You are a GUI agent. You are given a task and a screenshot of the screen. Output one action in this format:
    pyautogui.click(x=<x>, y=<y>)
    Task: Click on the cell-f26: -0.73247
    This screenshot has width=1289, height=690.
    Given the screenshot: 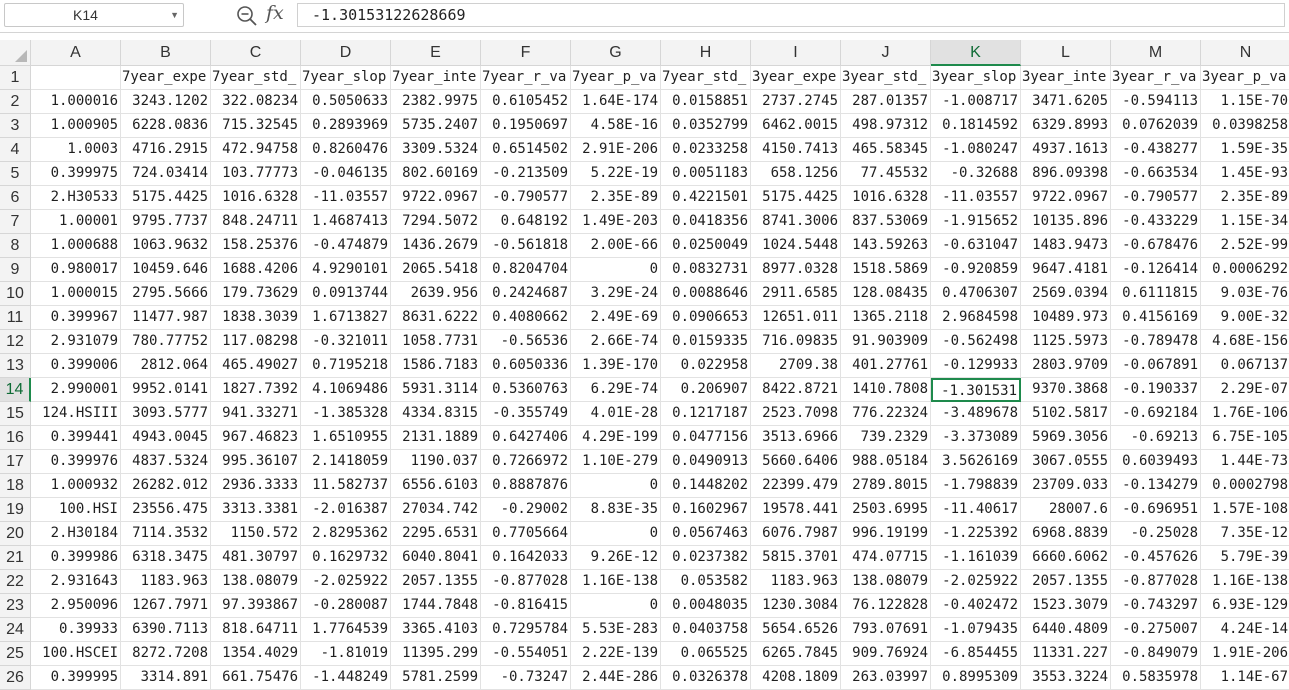 What is the action you would take?
    pyautogui.click(x=526, y=678)
    